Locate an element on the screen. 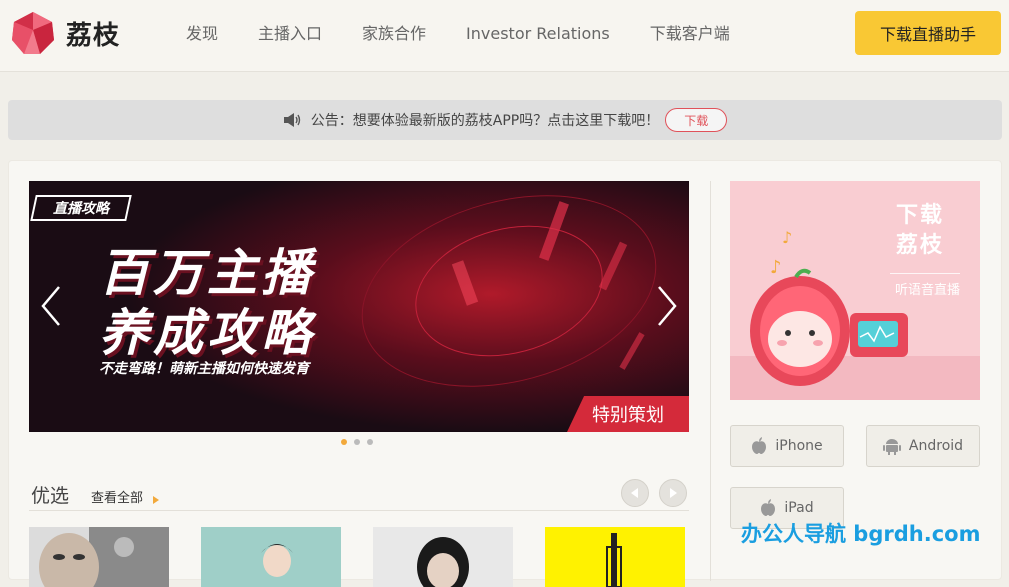 The height and width of the screenshot is (587, 1009). banner-tag-text: 直播攻略 is located at coordinates (81, 209).